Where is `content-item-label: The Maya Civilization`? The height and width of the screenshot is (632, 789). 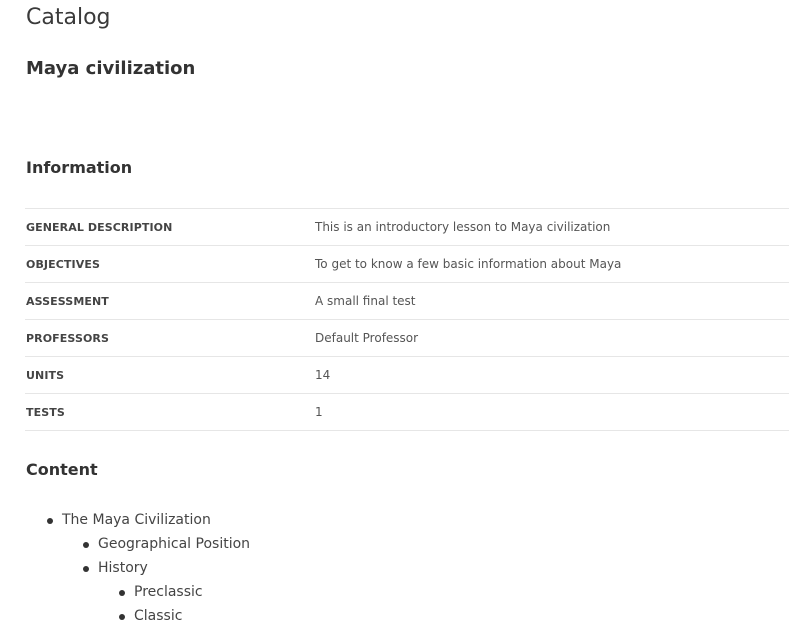
content-item-label: The Maya Civilization is located at coordinates (136, 520).